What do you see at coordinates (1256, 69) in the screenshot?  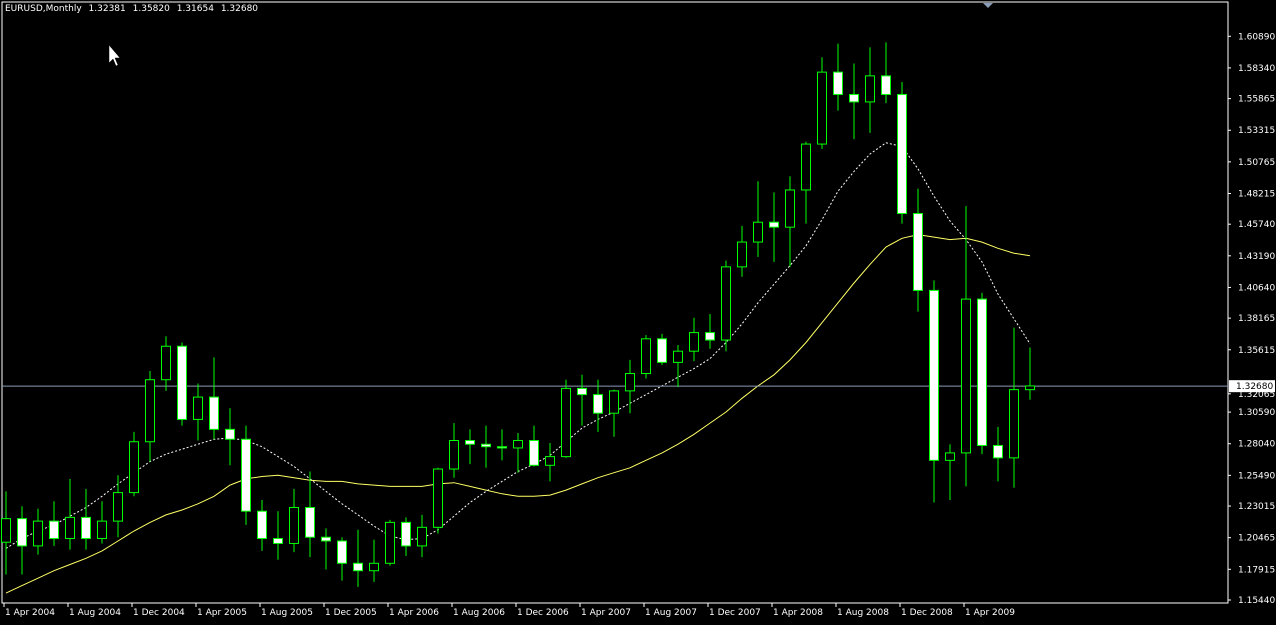 I see `y-tick-label: 1.58340` at bounding box center [1256, 69].